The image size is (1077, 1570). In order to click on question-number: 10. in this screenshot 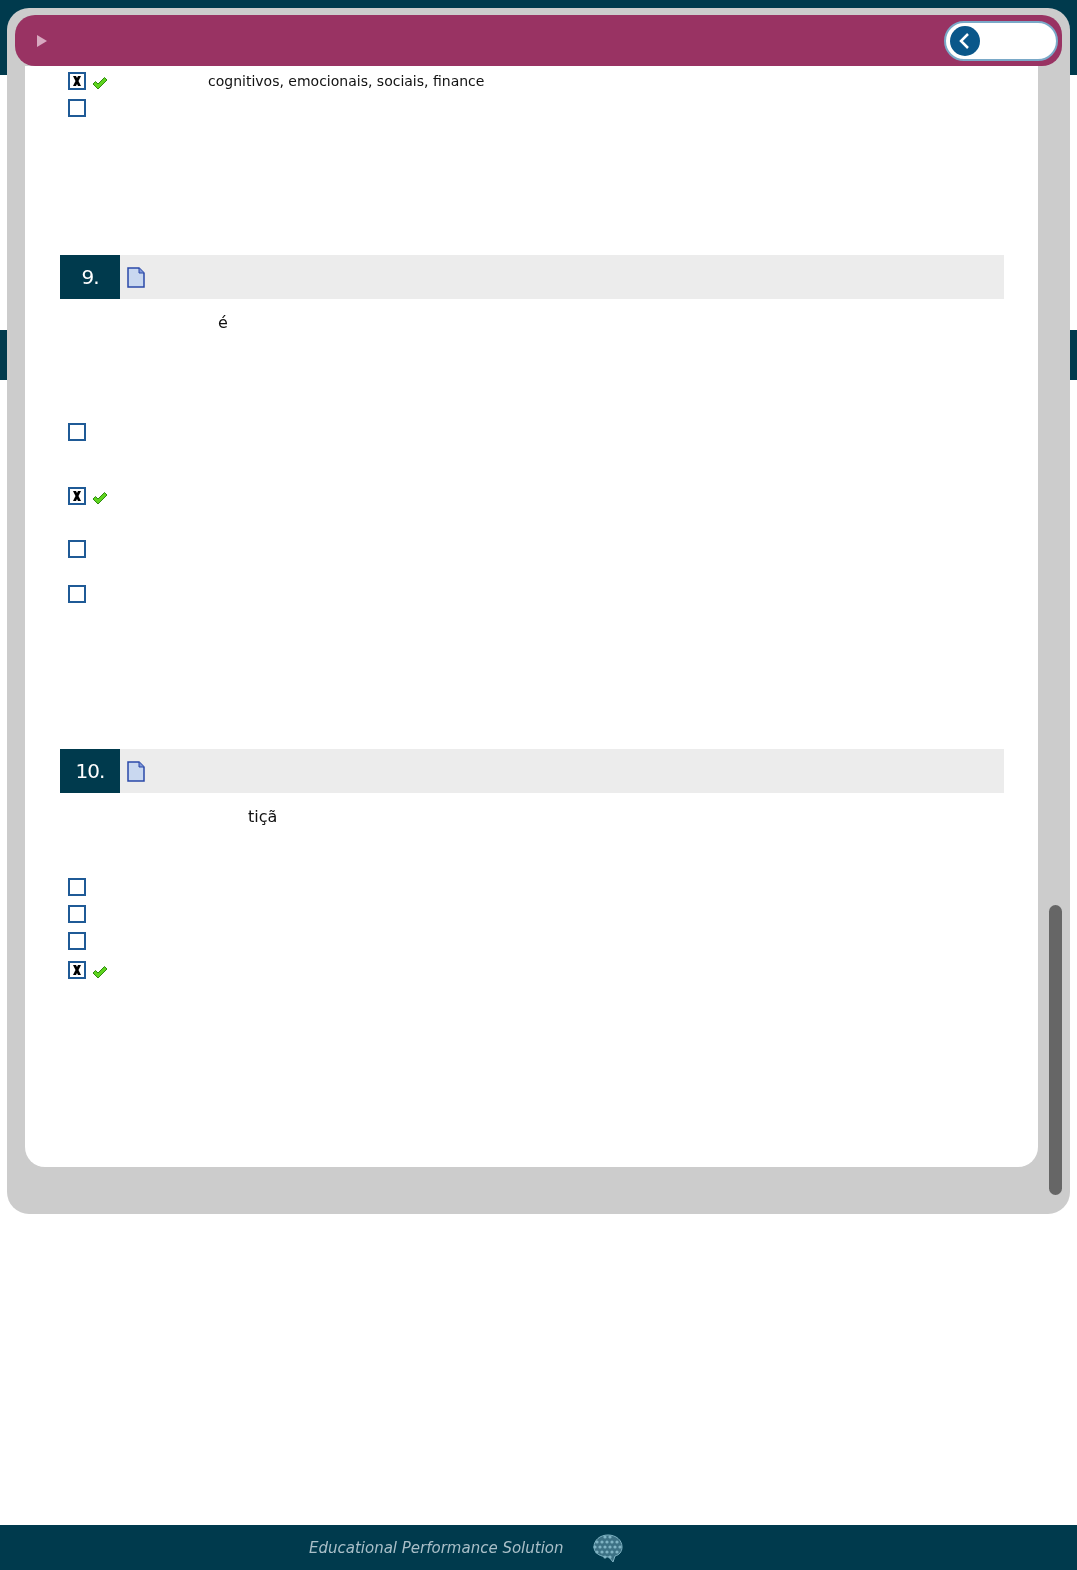, I will do `click(90, 771)`.